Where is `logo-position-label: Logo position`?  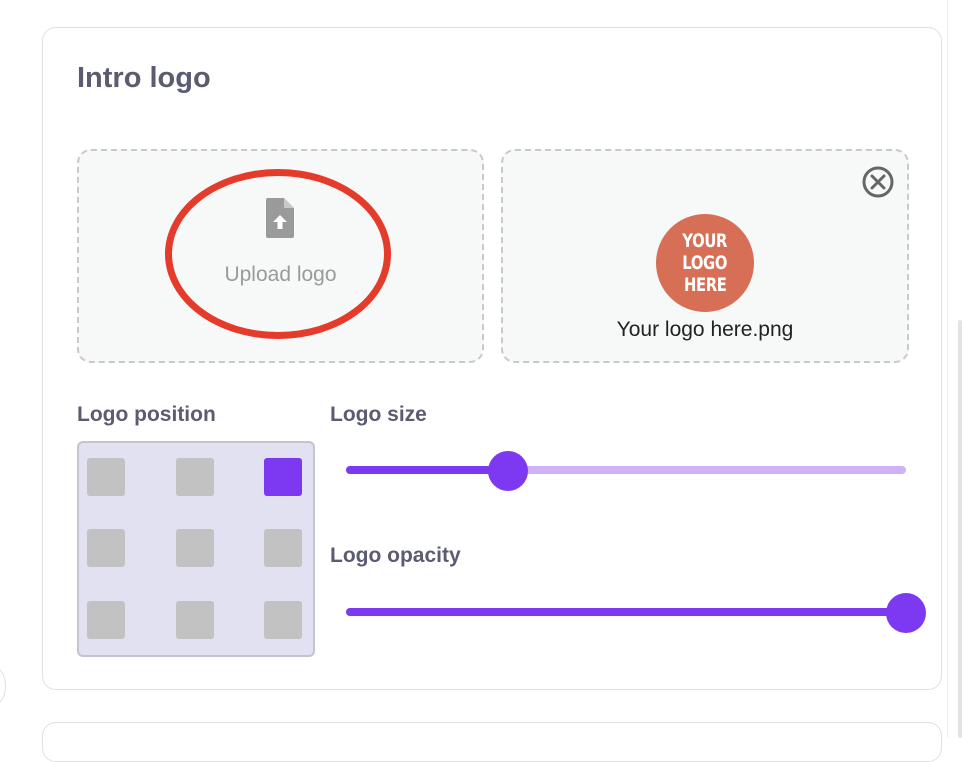
logo-position-label: Logo position is located at coordinates (146, 414).